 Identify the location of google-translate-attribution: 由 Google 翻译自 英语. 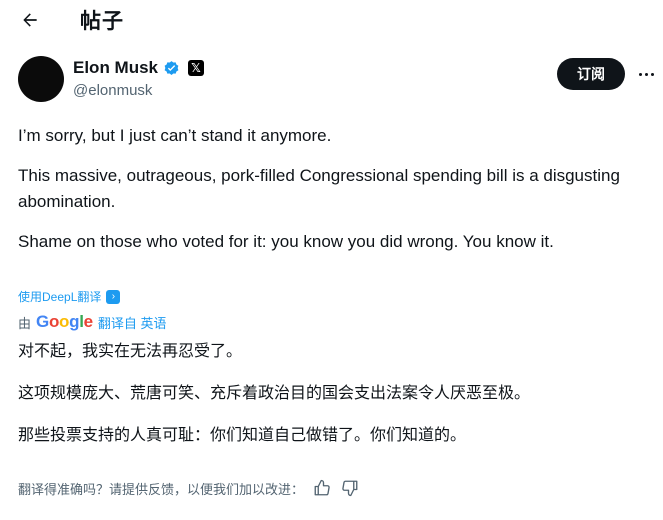
(92, 322).